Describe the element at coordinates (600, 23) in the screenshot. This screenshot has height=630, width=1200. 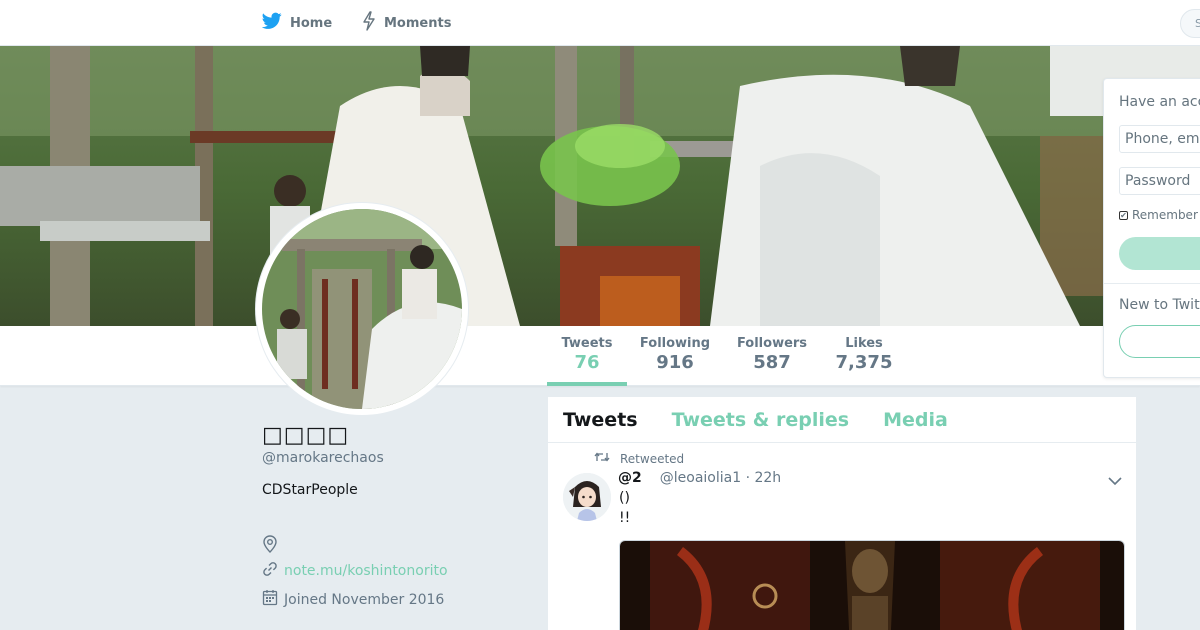
I see `top-navigation-bar: Home Moments S` at that location.